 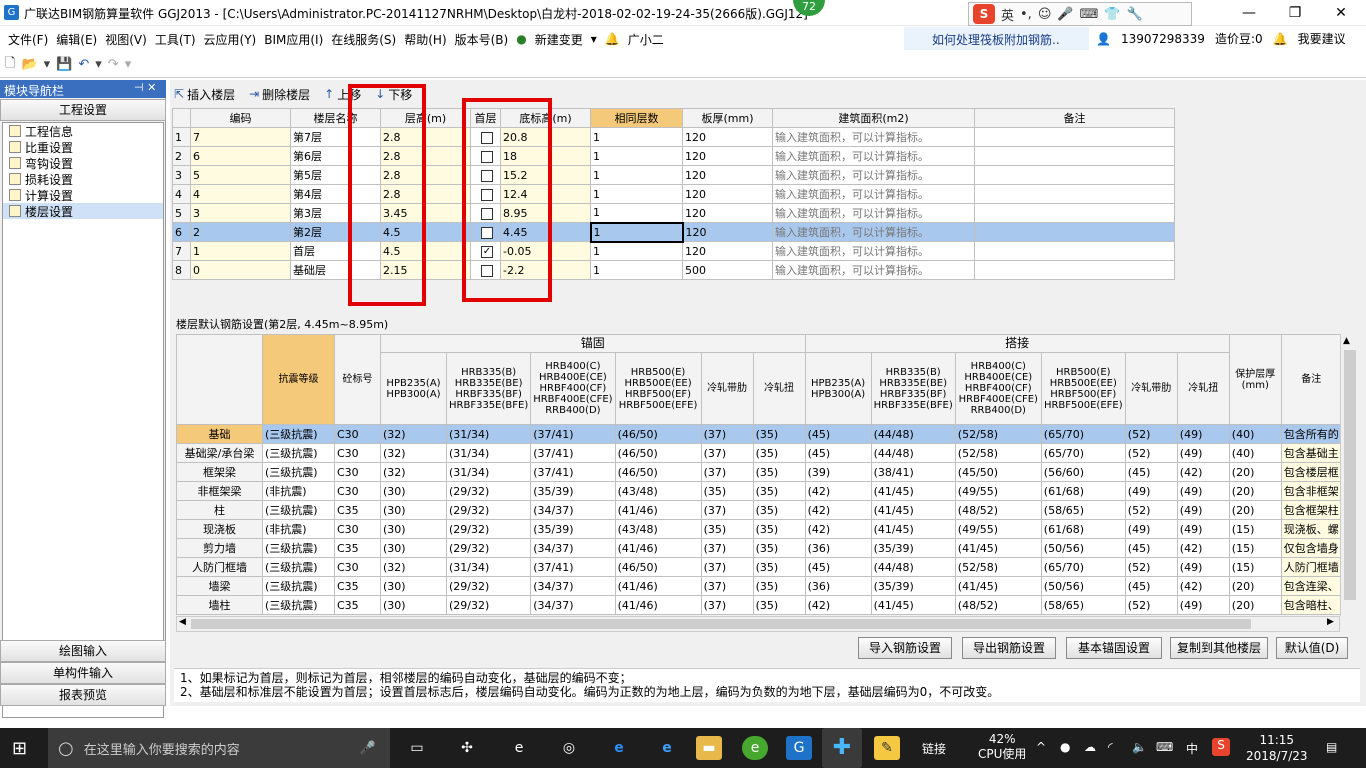 What do you see at coordinates (1221, 747) in the screenshot?
I see `sogou-tray-icon: S` at bounding box center [1221, 747].